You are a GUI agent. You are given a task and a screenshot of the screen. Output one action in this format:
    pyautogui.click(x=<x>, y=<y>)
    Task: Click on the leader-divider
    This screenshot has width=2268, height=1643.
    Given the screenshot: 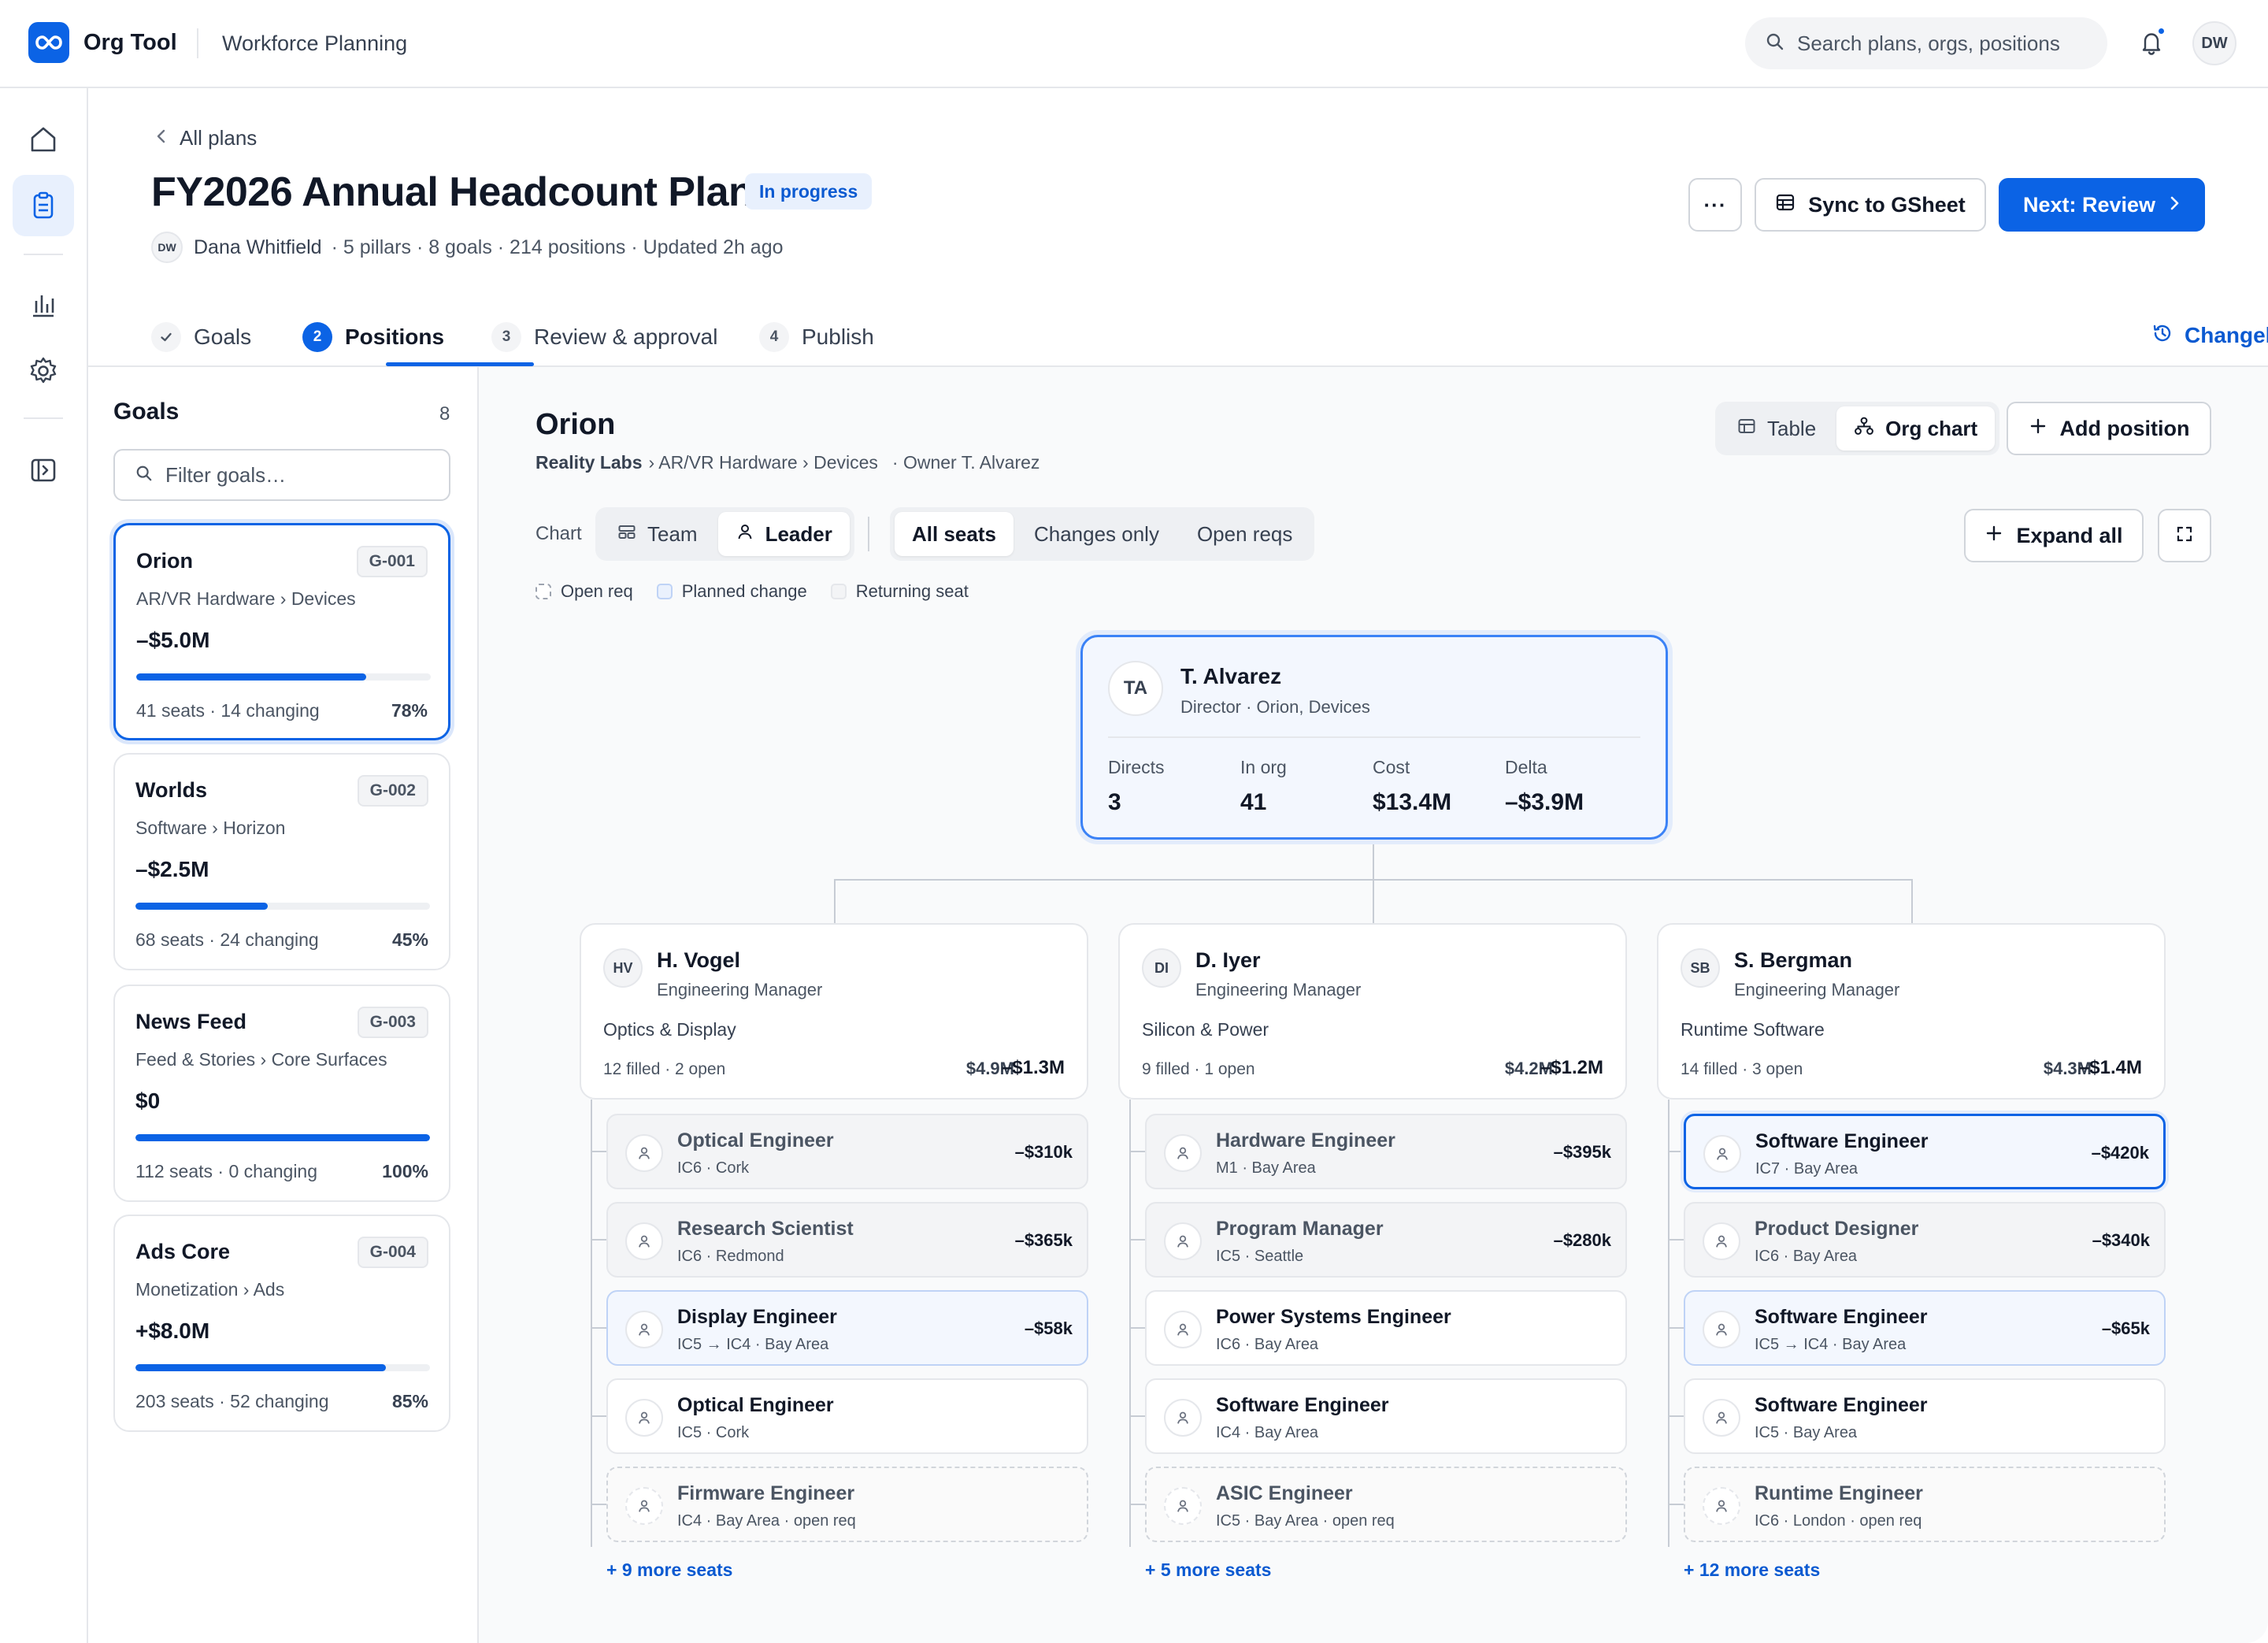 What is the action you would take?
    pyautogui.click(x=1374, y=737)
    